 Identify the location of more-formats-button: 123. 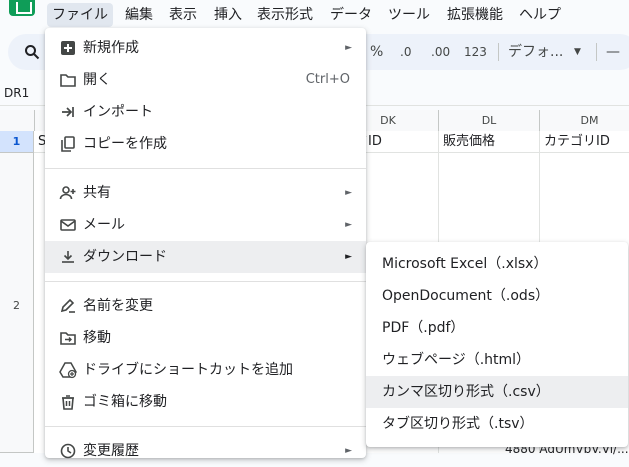
(475, 52).